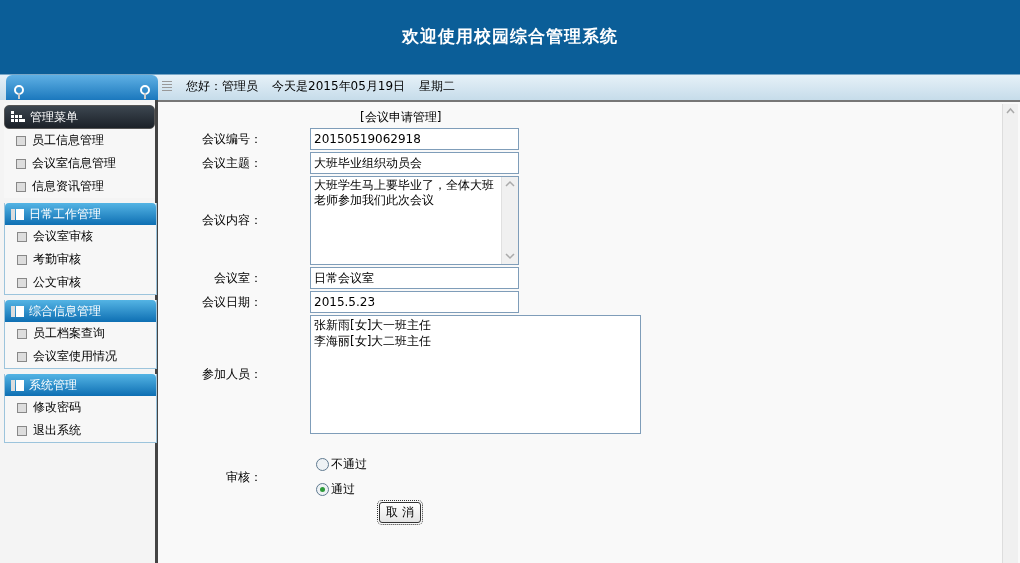 This screenshot has width=1020, height=563. Describe the element at coordinates (80, 407) in the screenshot. I see `menu-item: 修改密码` at that location.